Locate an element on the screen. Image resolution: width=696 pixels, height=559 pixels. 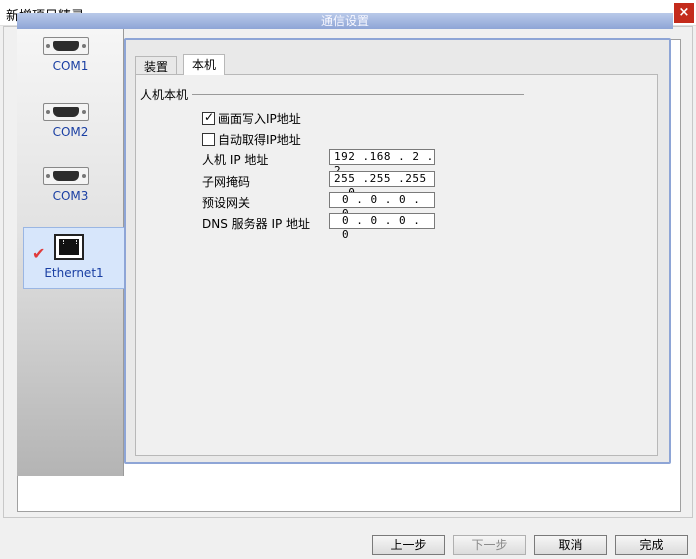
gateway-label: 预设网关 is located at coordinates (226, 203).